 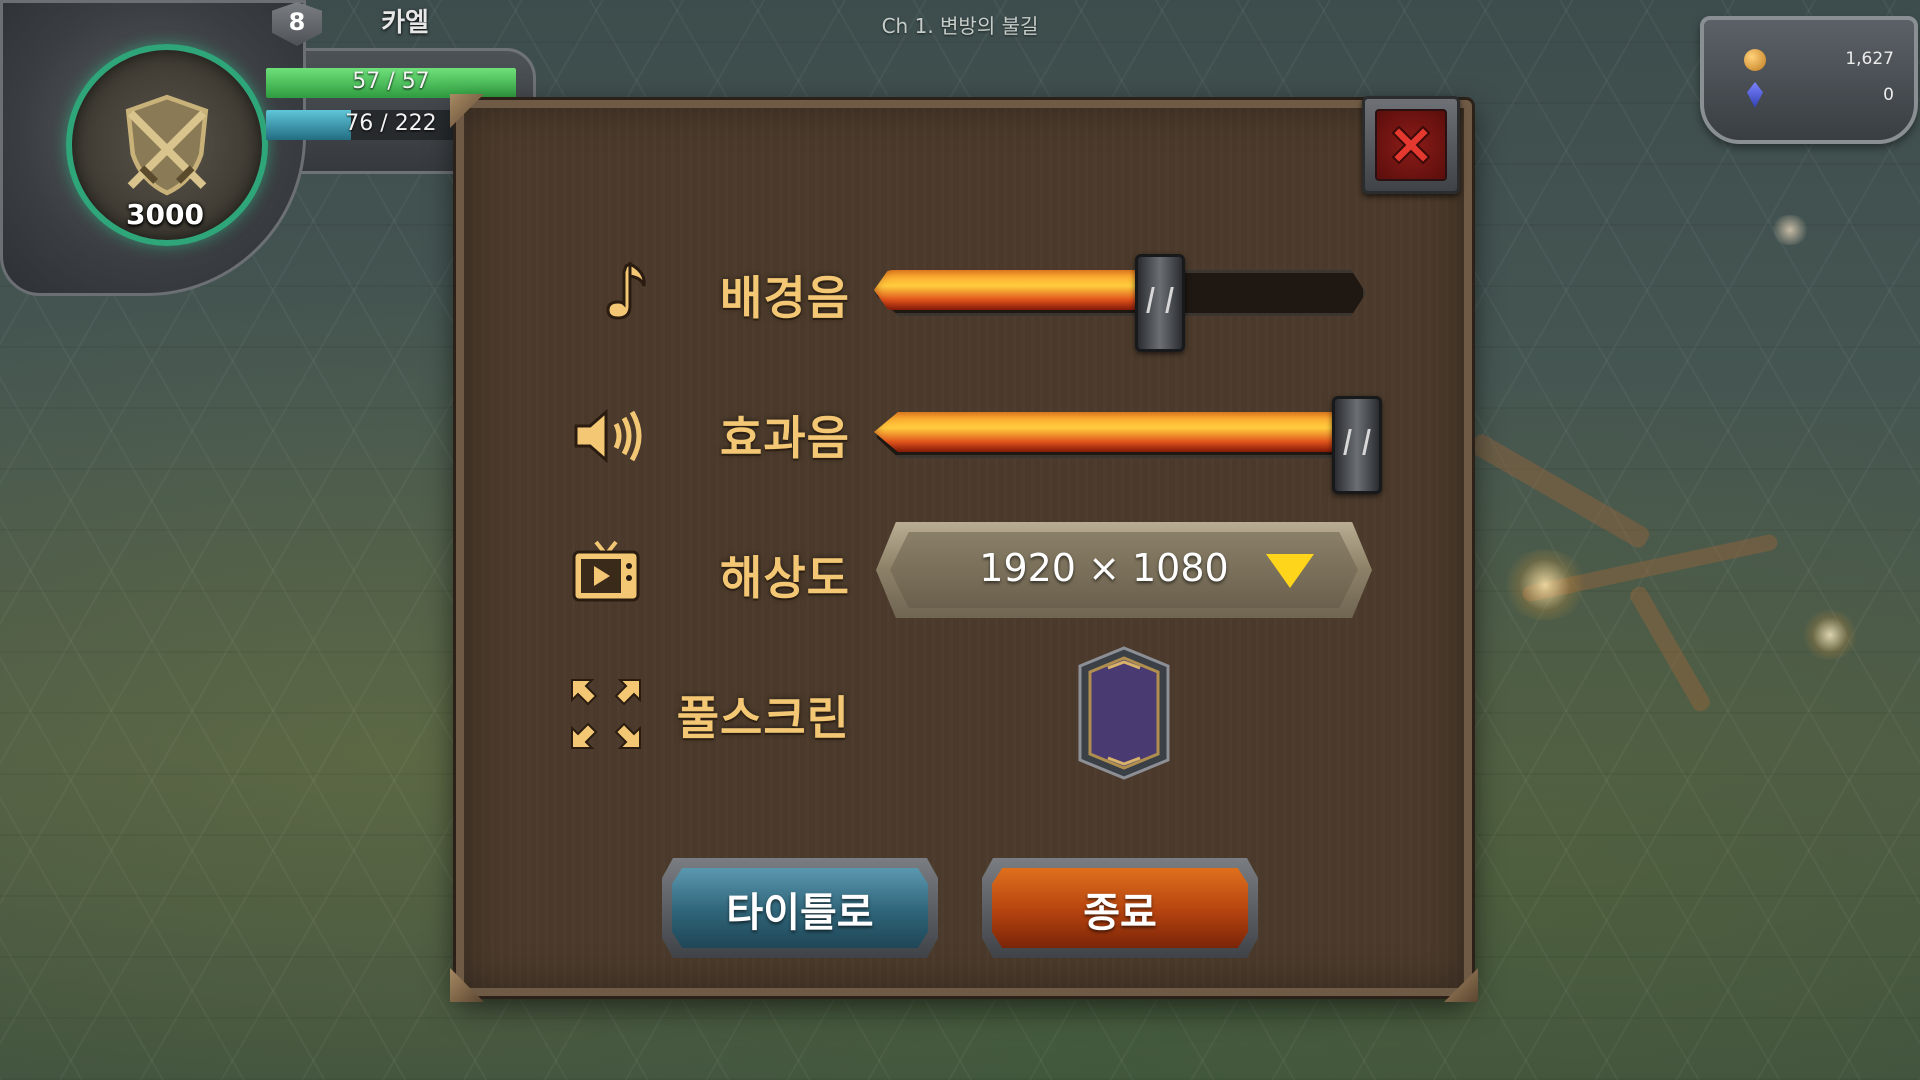 I want to click on sfx-volume-slider, so click(x=1128, y=445).